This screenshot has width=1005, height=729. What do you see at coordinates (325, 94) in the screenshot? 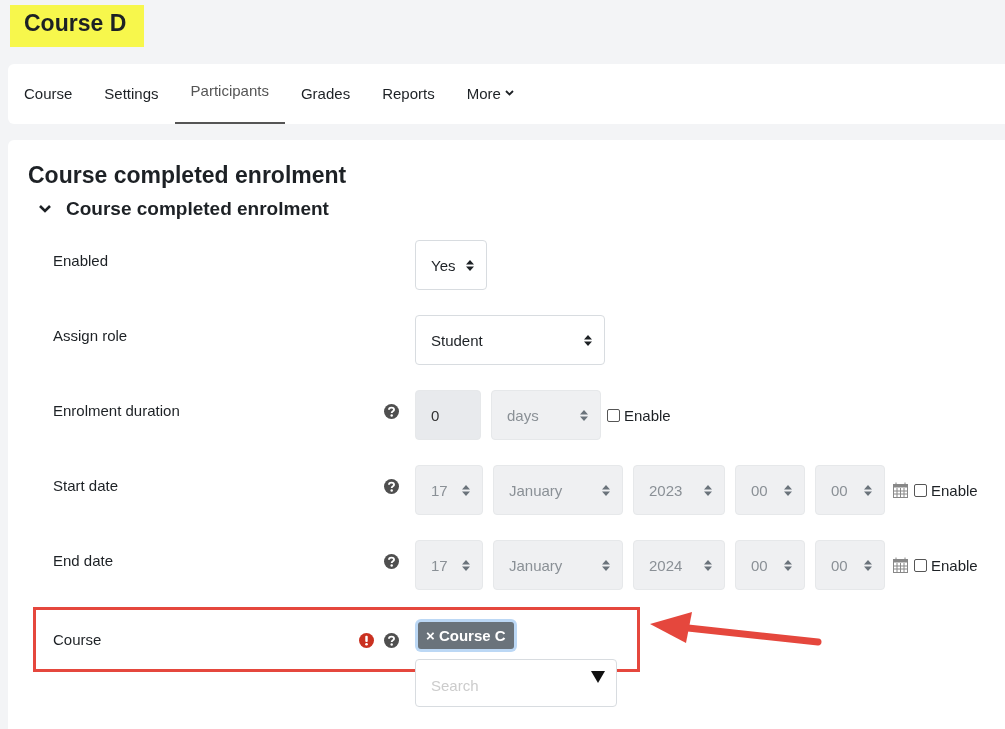
I see `nav-tab: Grades` at bounding box center [325, 94].